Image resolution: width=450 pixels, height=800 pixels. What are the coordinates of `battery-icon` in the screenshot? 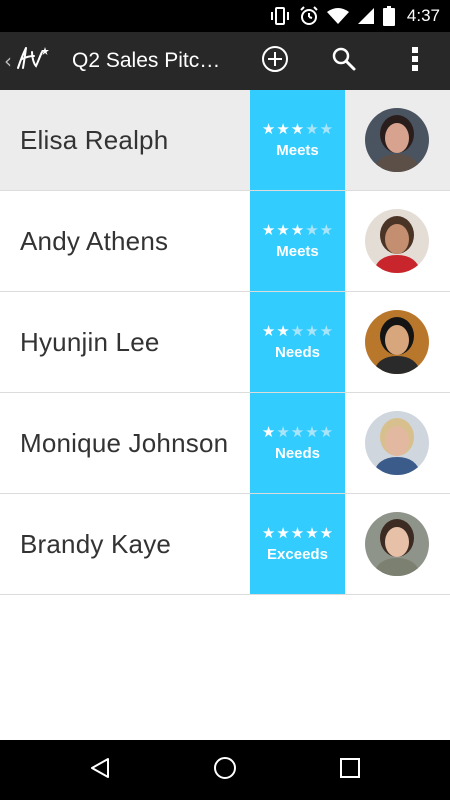 It's located at (388, 16).